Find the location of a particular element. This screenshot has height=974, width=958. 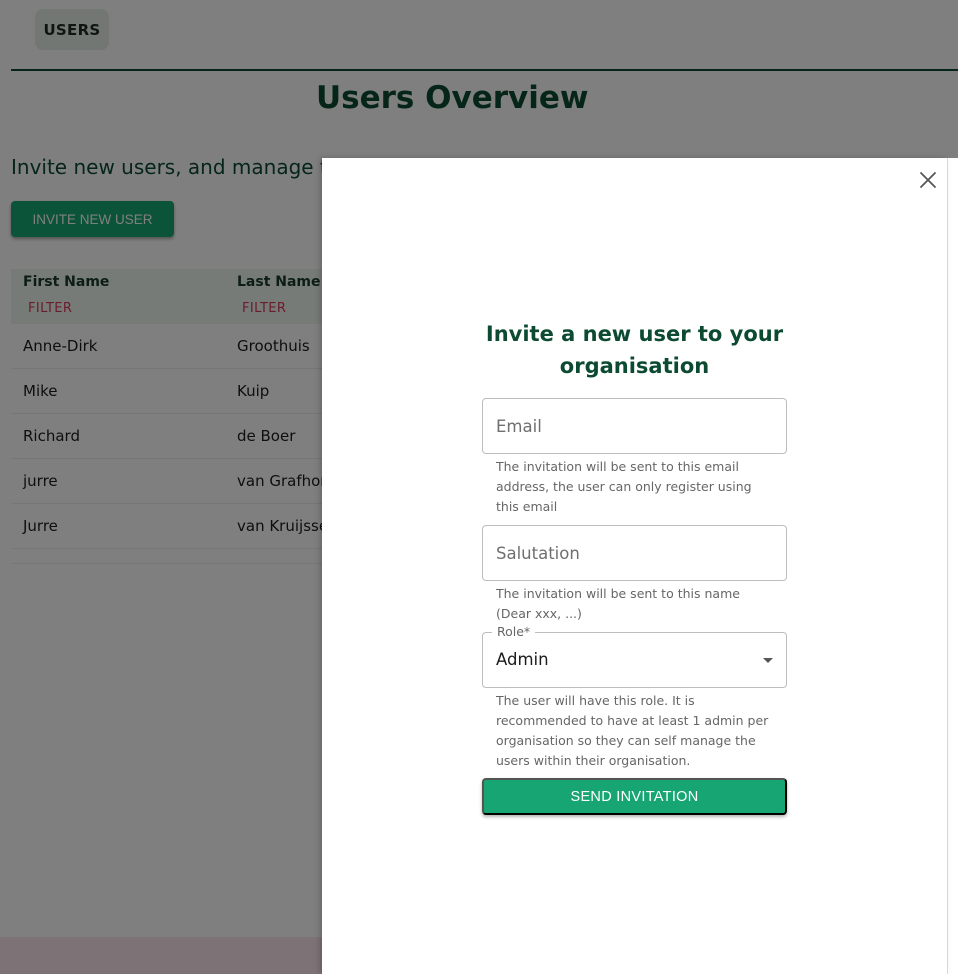

close-icon is located at coordinates (928, 180).